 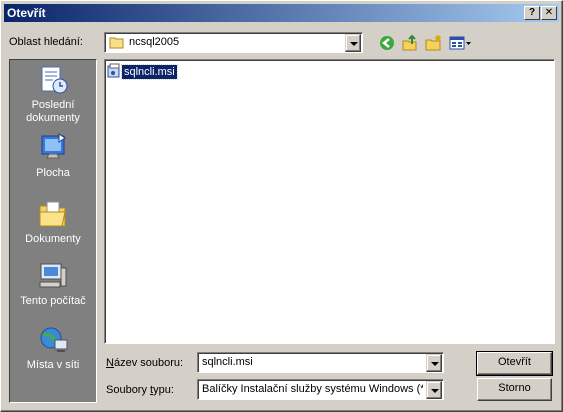 What do you see at coordinates (154, 42) in the screenshot?
I see `lookin-value: ncsql2005` at bounding box center [154, 42].